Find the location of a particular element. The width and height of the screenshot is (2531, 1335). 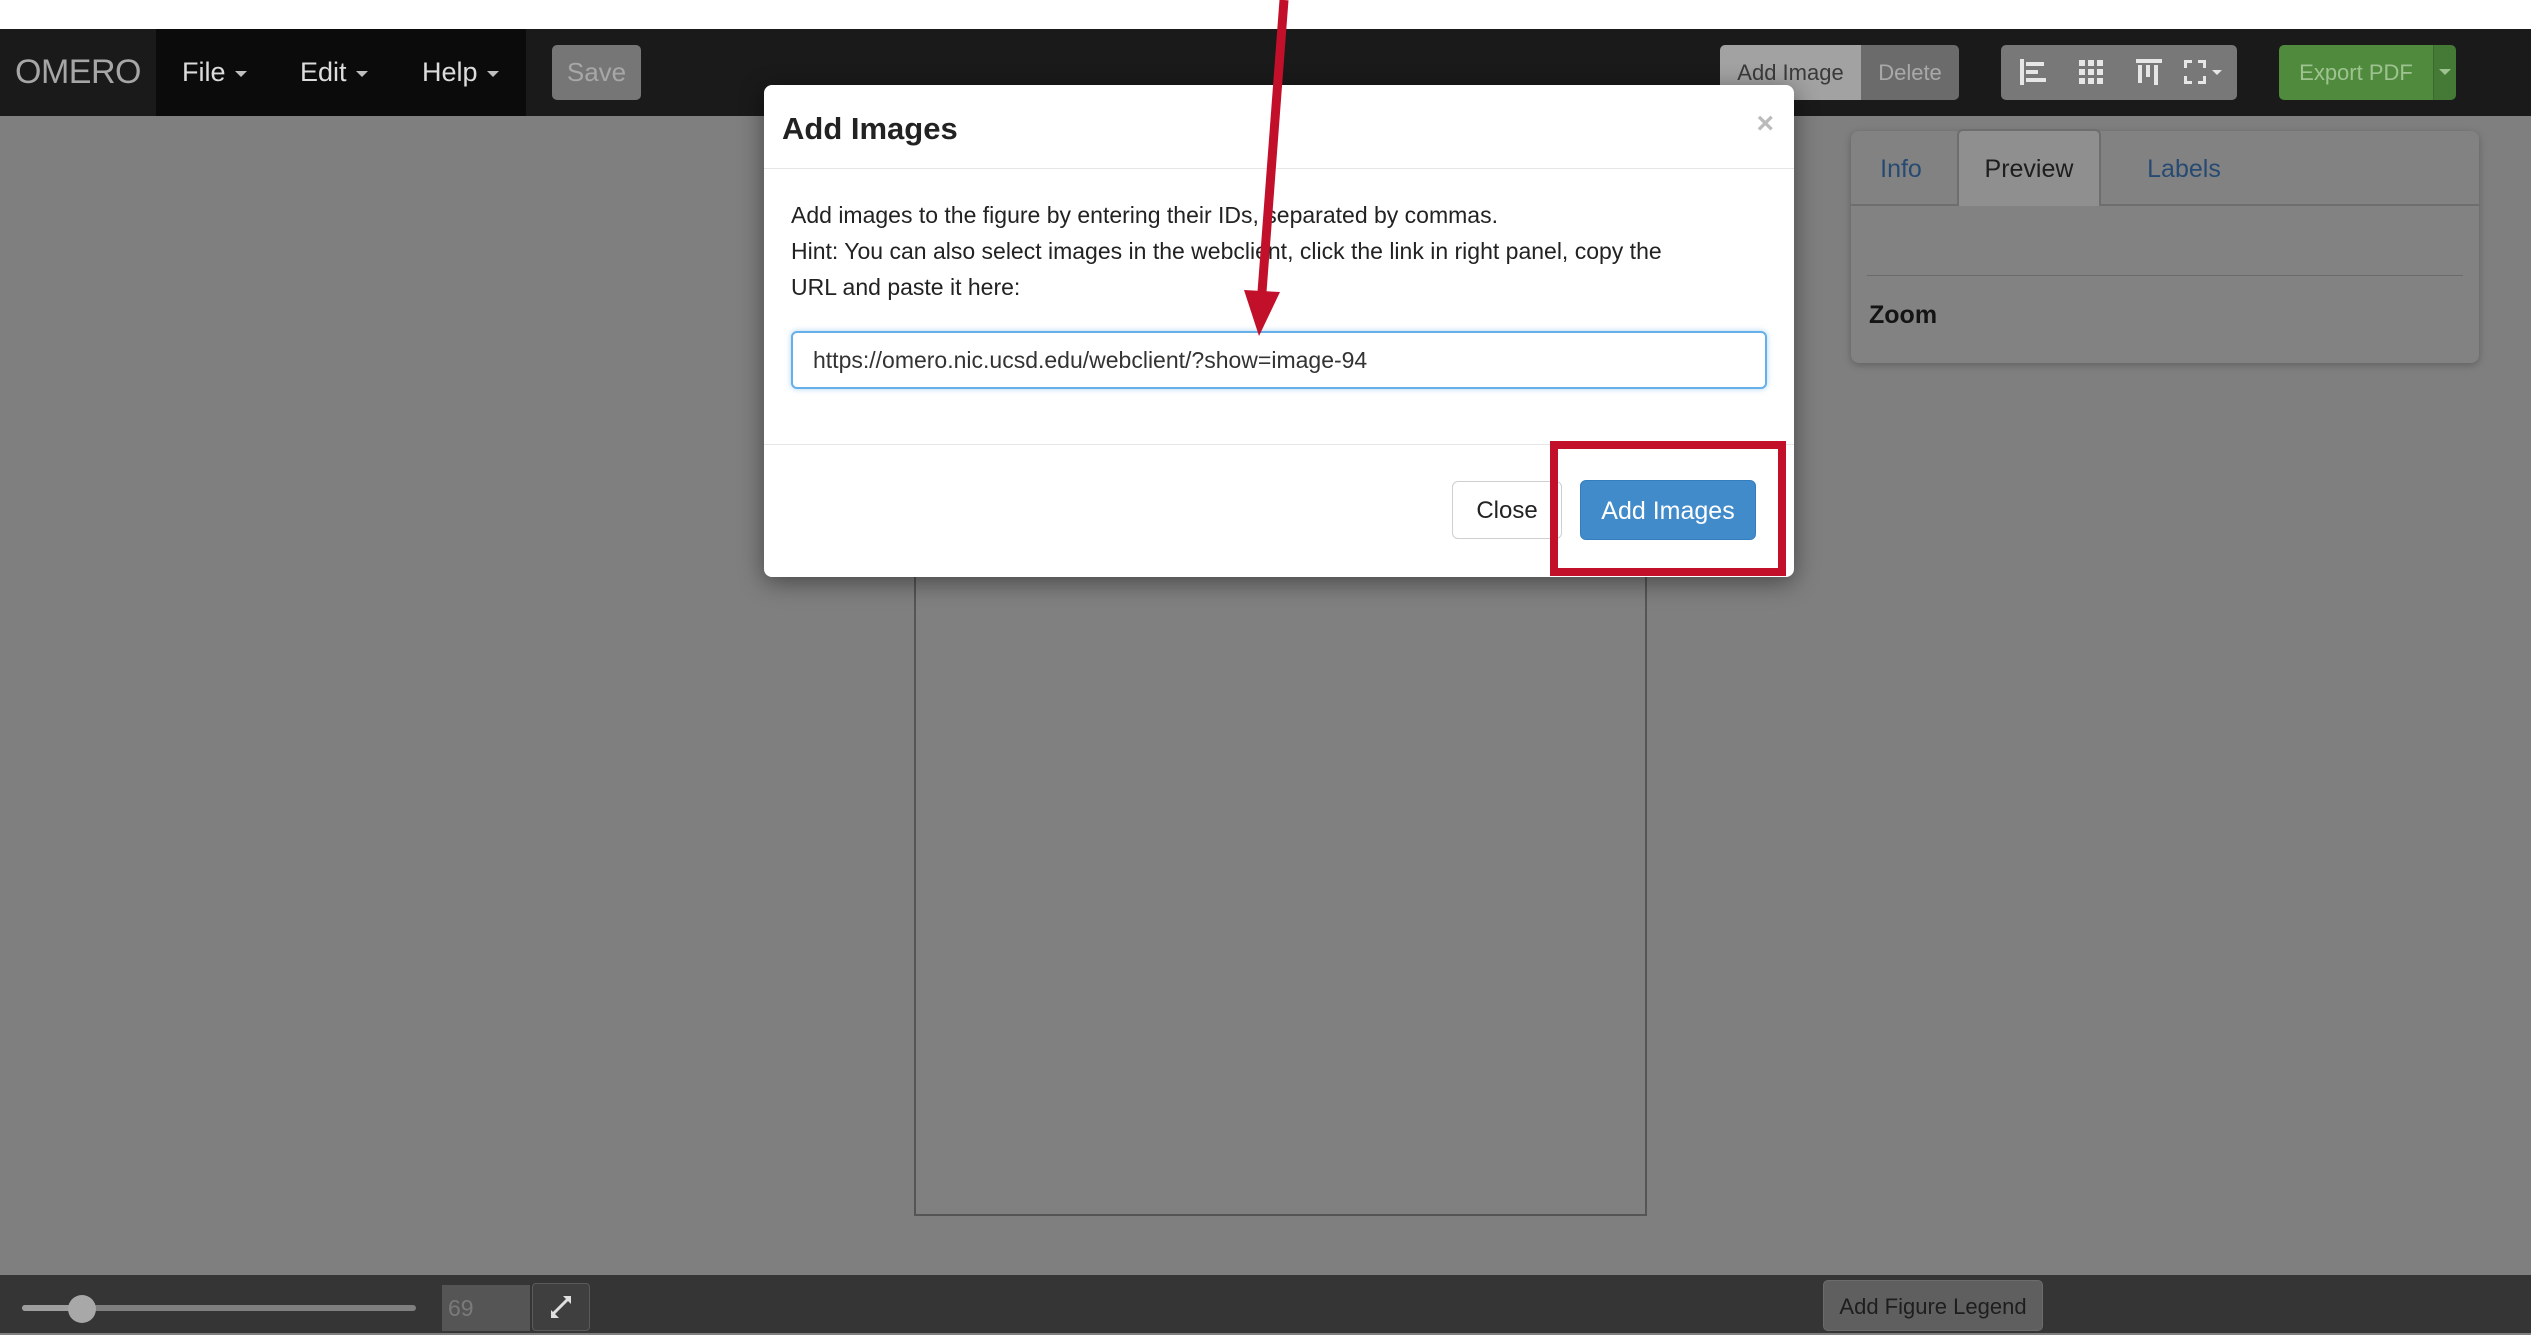

dialog-title: Add Images is located at coordinates (870, 128).